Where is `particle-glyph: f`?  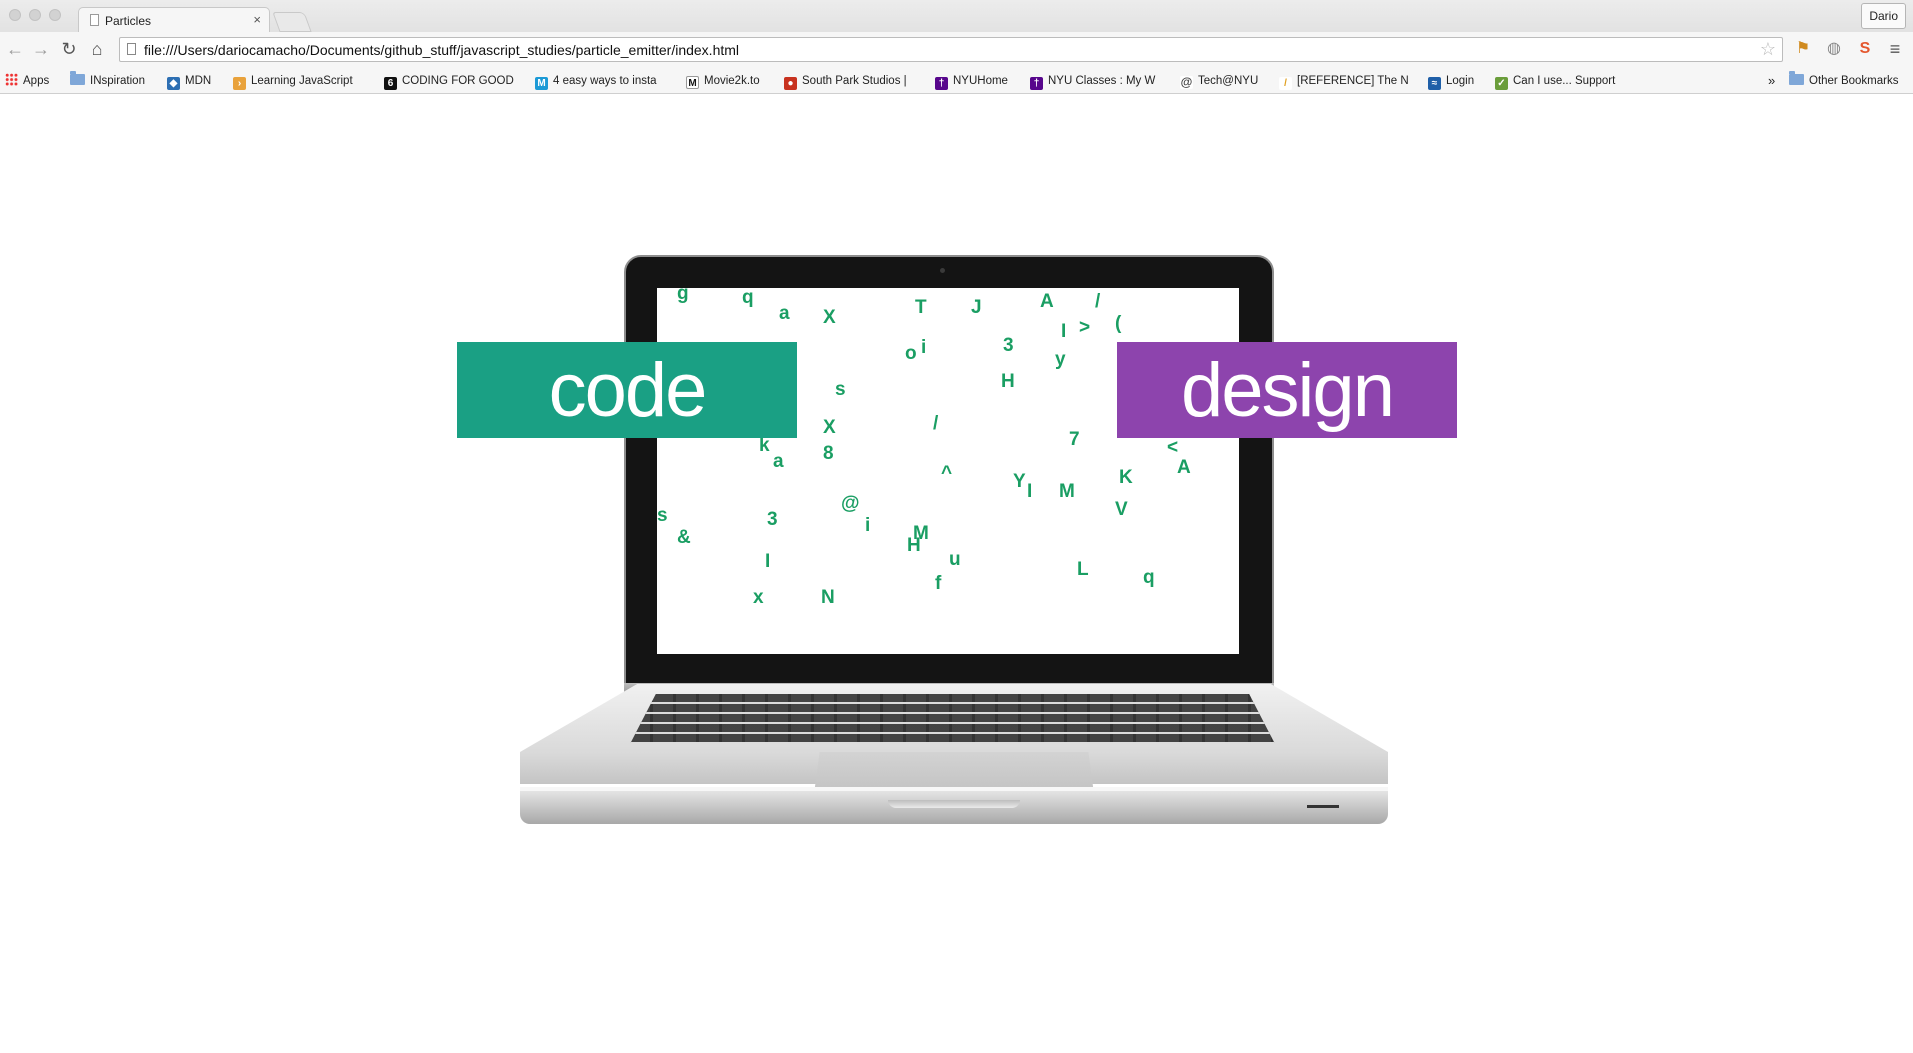 particle-glyph: f is located at coordinates (938, 583).